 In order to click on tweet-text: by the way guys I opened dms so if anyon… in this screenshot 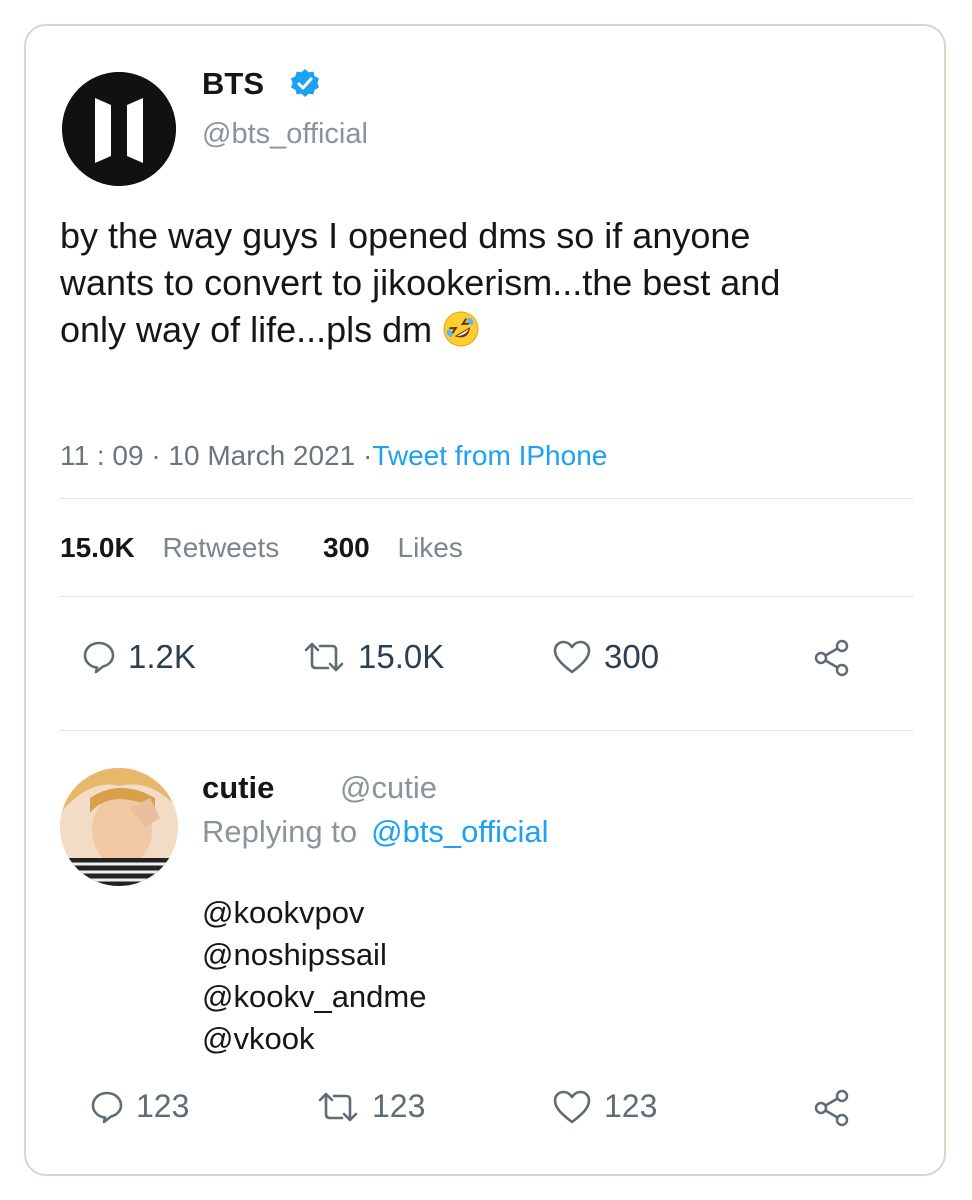, I will do `click(440, 282)`.